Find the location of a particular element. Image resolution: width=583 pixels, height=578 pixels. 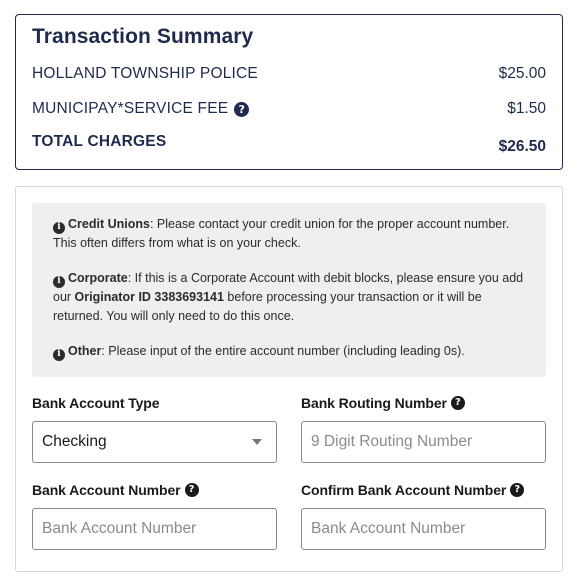

summary-row-amount: $1.50 is located at coordinates (526, 108).